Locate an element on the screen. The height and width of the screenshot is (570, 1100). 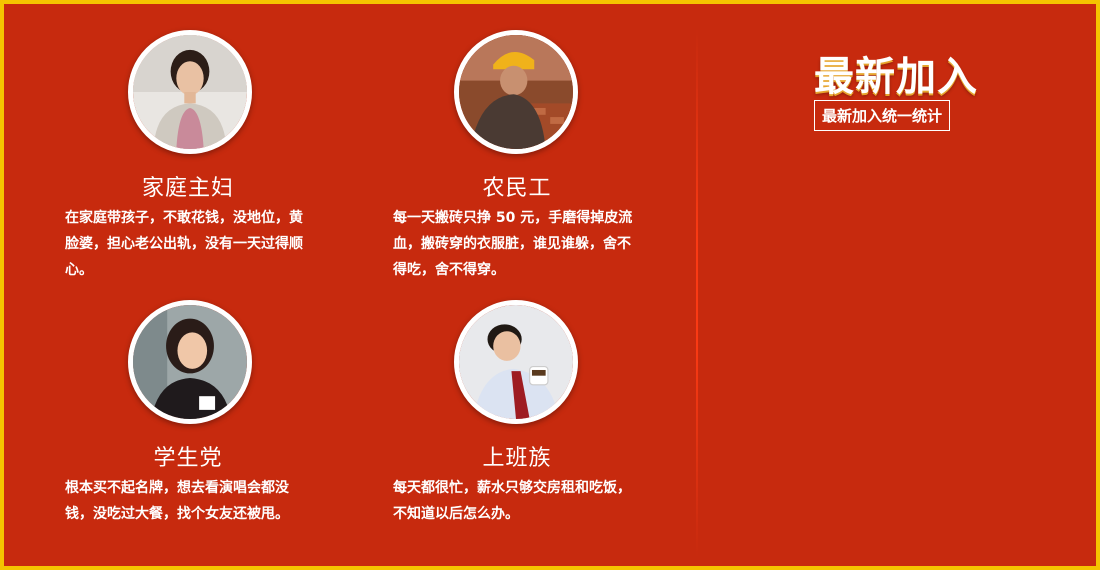
card-desc-housewife: 在家庭带孩子，不敢花钱，没地位，黄脸婆，担心老公出轨，没有一天过得顺心。 is located at coordinates (184, 244).